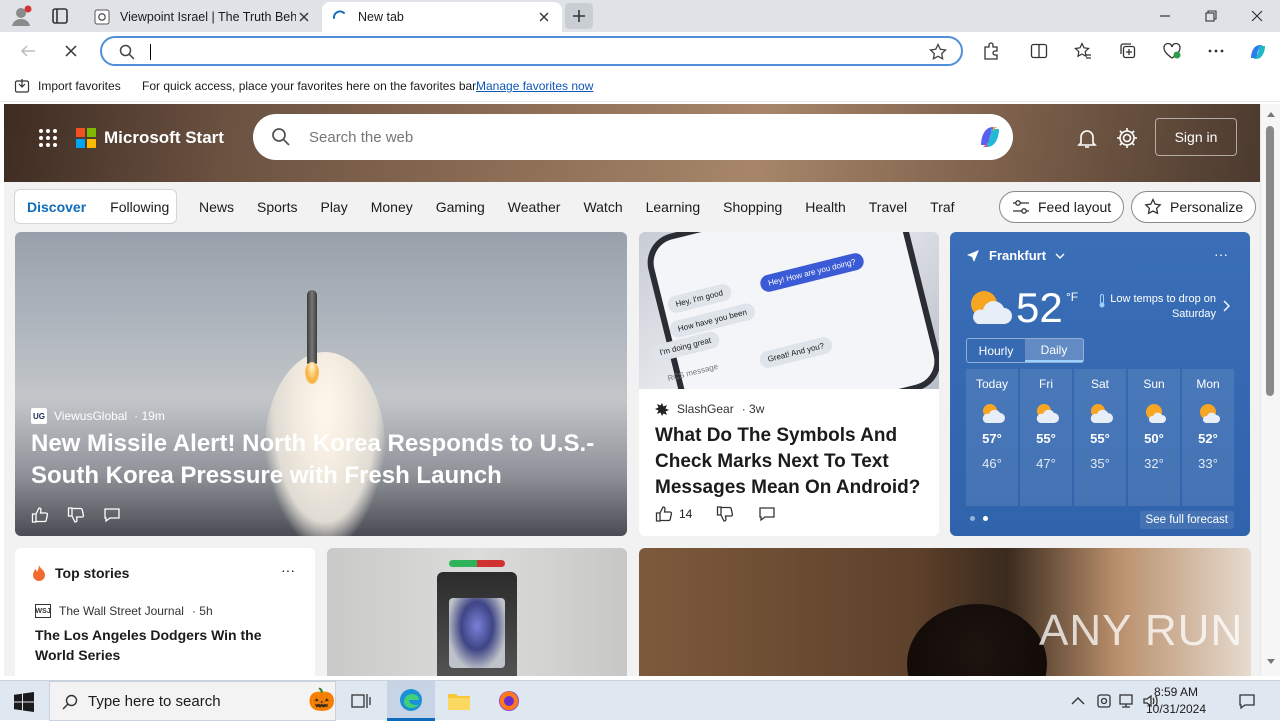 The width and height of the screenshot is (1280, 721). I want to click on more-menu-icon, so click(1216, 51).